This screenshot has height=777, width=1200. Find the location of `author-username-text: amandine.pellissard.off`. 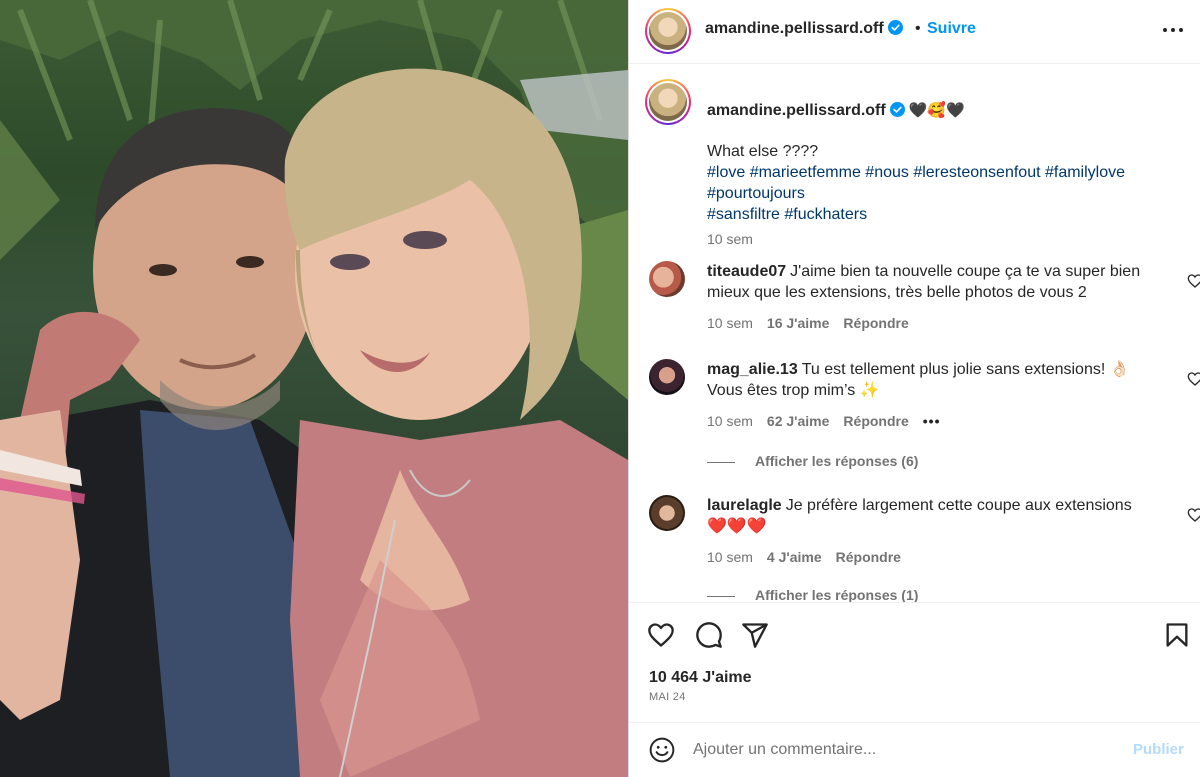

author-username-text: amandine.pellissard.off is located at coordinates (794, 28).